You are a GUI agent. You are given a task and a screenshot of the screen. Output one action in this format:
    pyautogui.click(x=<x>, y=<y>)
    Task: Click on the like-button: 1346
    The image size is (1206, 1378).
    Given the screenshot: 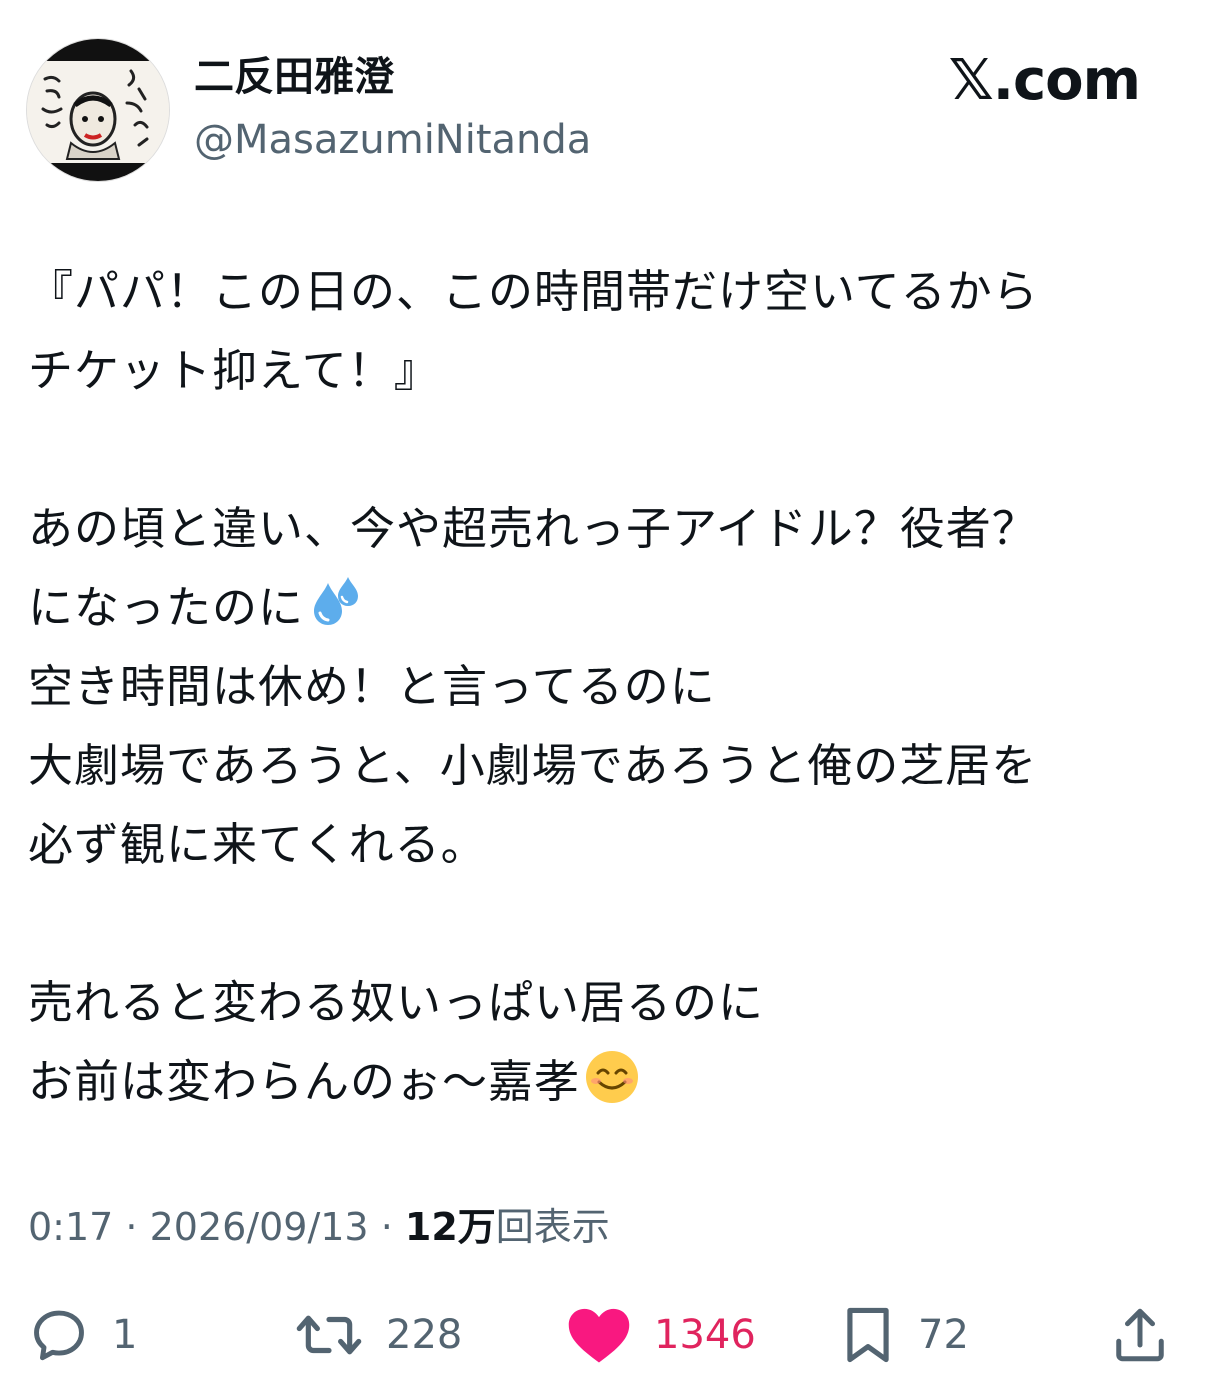 What is the action you would take?
    pyautogui.click(x=661, y=1335)
    